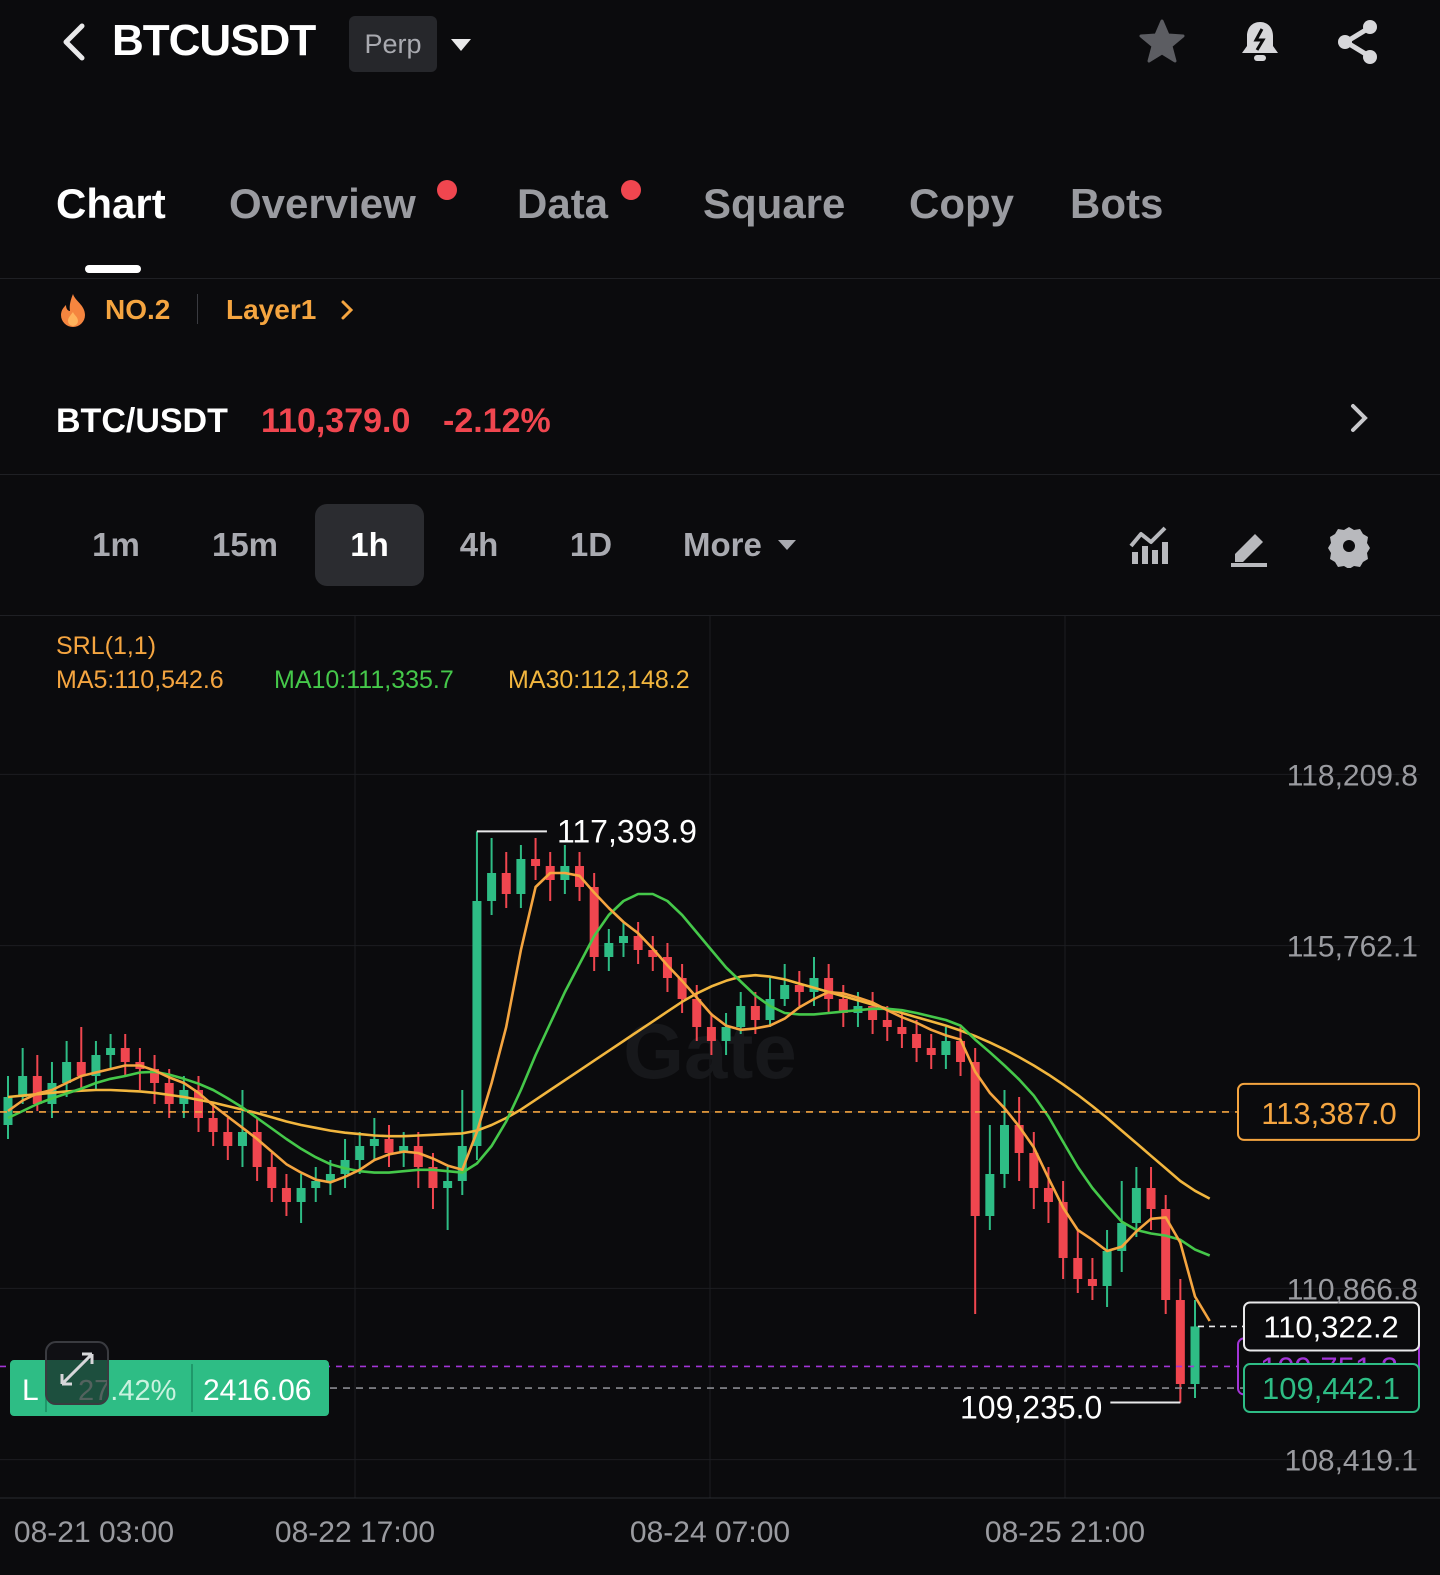  I want to click on ma5-legend: MA5:110,542.6, so click(140, 680).